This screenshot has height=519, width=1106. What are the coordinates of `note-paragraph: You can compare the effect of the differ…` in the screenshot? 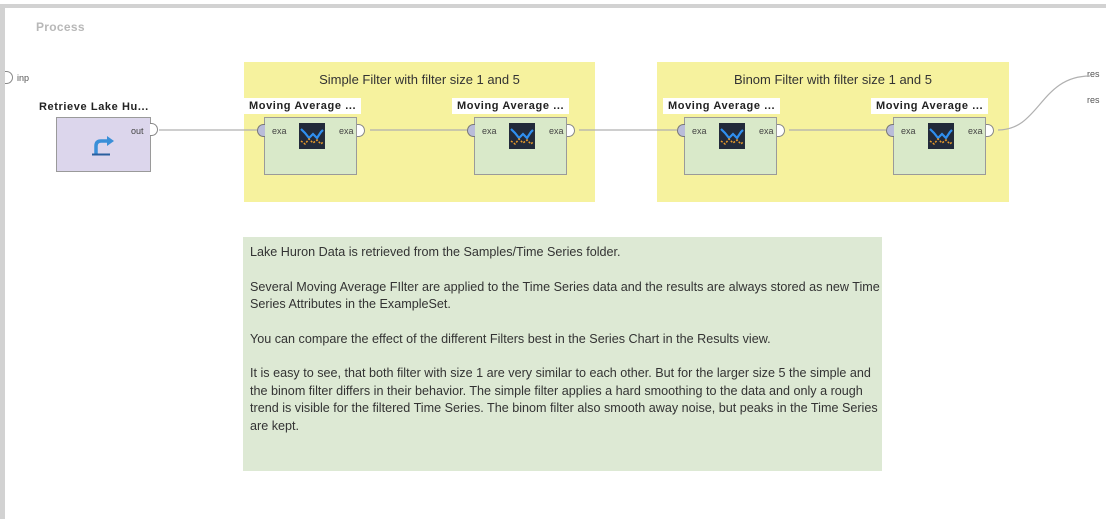 It's located at (510, 338).